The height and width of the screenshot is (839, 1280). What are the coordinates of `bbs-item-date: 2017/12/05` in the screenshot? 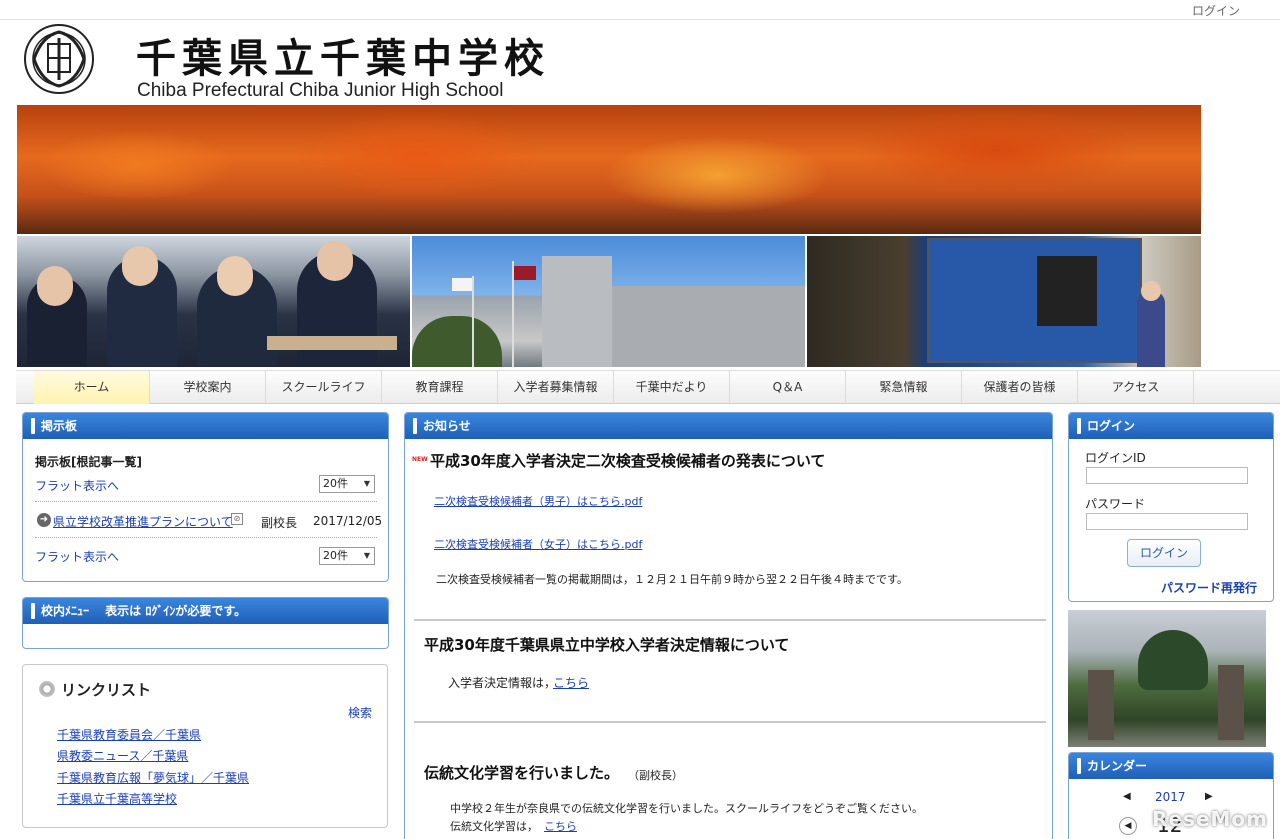 It's located at (348, 521).